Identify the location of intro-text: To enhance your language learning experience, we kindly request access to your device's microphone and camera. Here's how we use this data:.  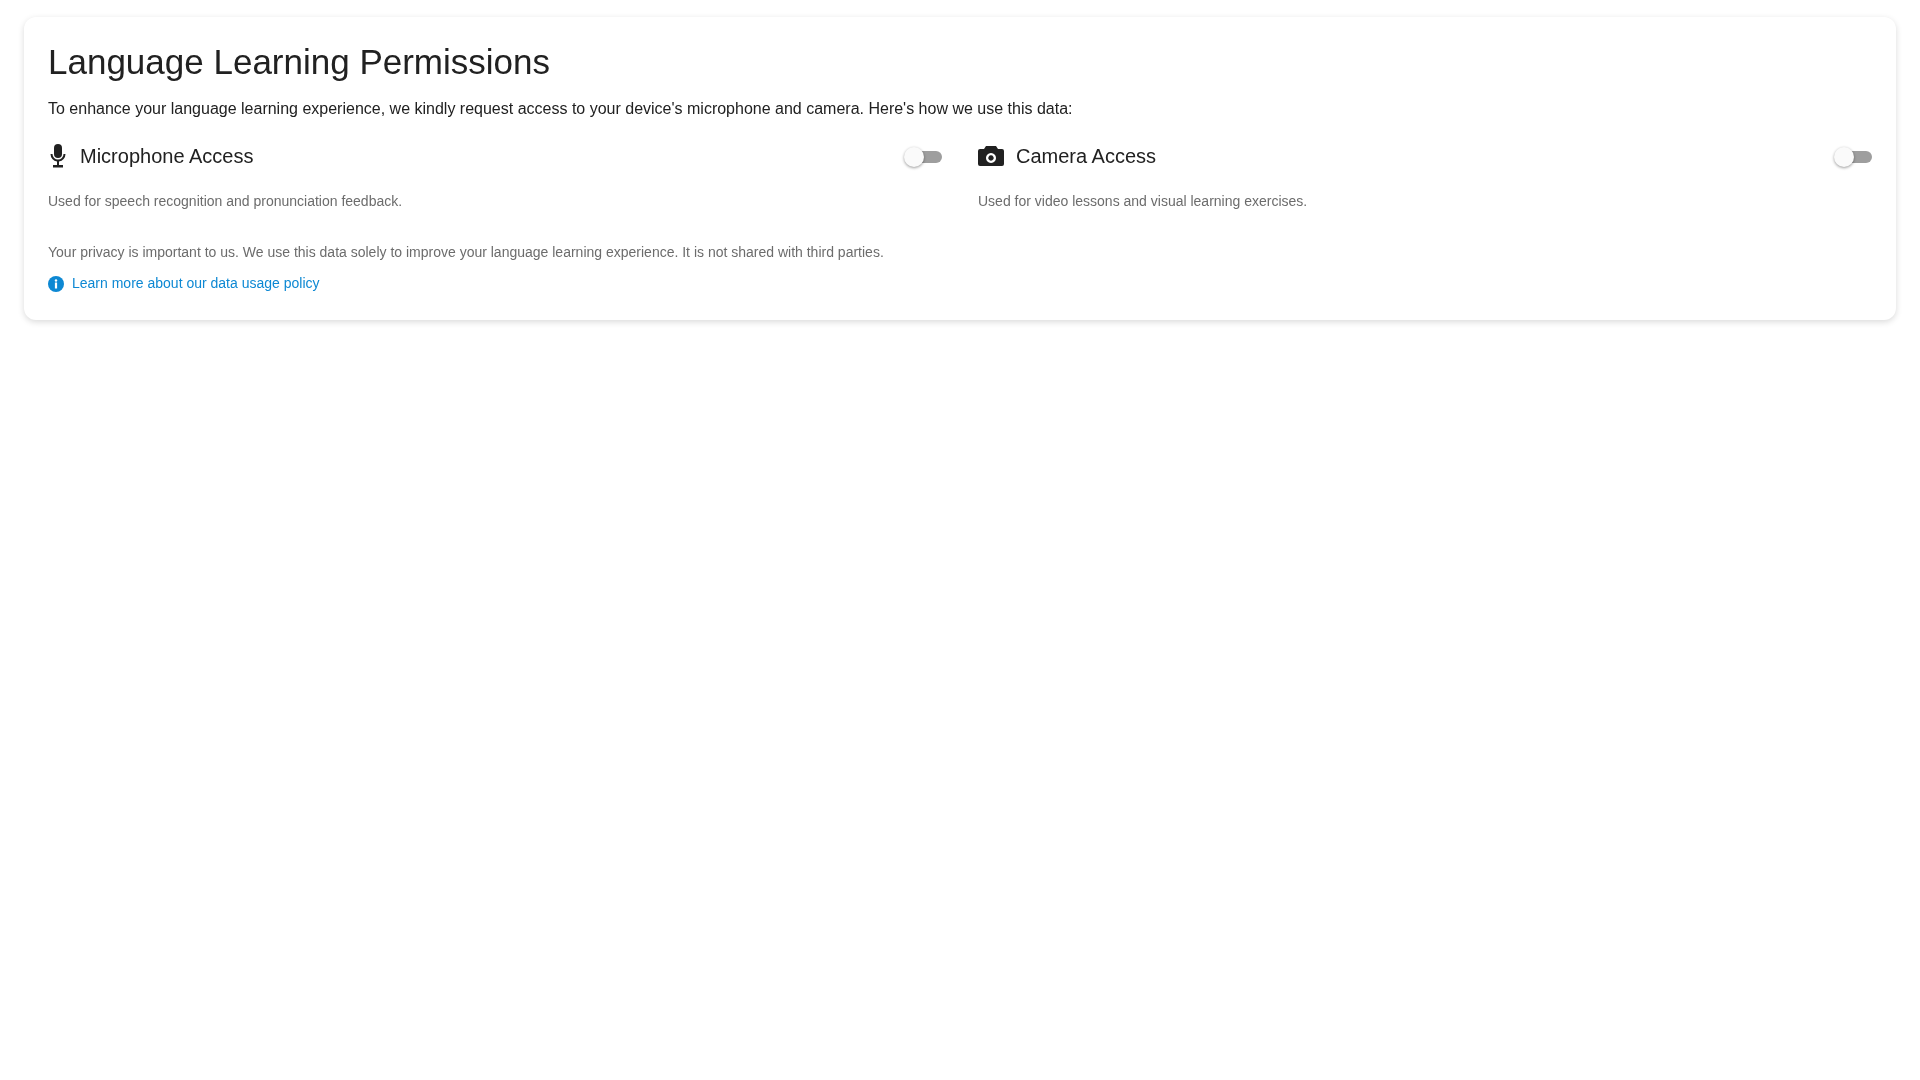
(561, 109).